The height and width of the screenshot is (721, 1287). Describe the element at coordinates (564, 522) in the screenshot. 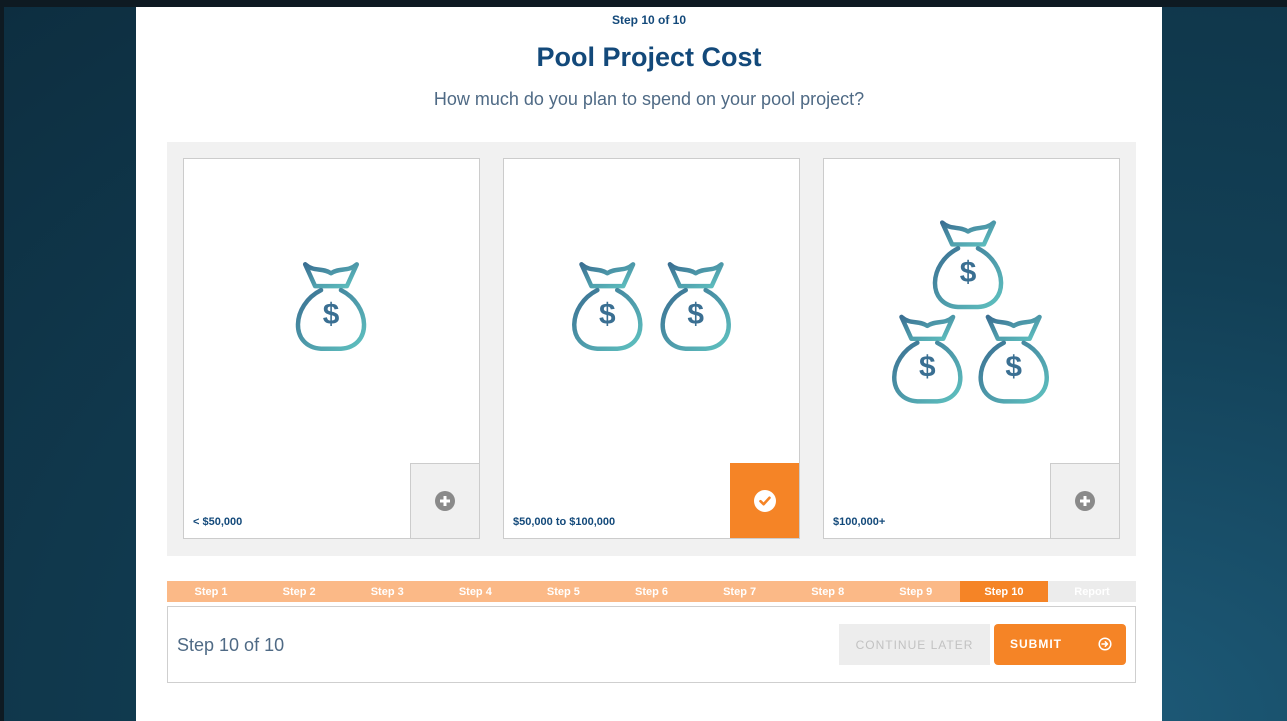

I see `option-label: $50,000 to $100,000` at that location.